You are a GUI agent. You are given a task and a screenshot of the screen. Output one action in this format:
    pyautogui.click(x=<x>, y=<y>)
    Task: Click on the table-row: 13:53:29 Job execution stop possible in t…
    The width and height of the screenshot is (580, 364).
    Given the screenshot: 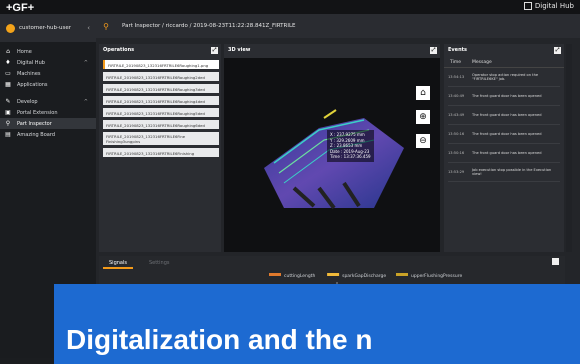 What is the action you would take?
    pyautogui.click(x=504, y=172)
    